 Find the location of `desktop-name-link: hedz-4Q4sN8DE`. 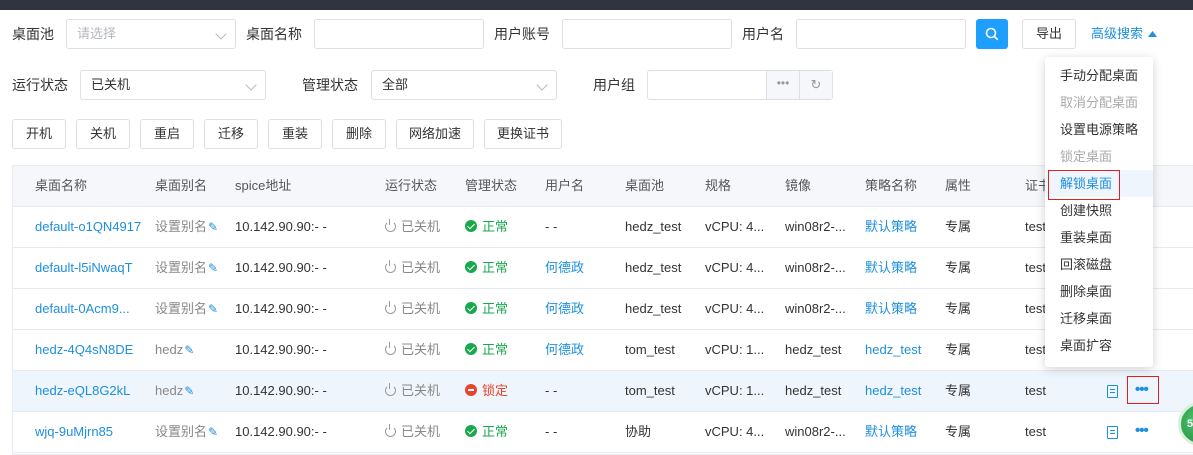

desktop-name-link: hedz-4Q4sN8DE is located at coordinates (91, 350).